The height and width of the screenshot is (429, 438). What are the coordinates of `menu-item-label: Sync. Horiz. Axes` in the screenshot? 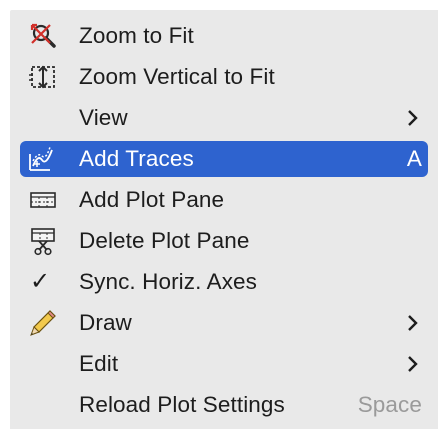 It's located at (168, 281).